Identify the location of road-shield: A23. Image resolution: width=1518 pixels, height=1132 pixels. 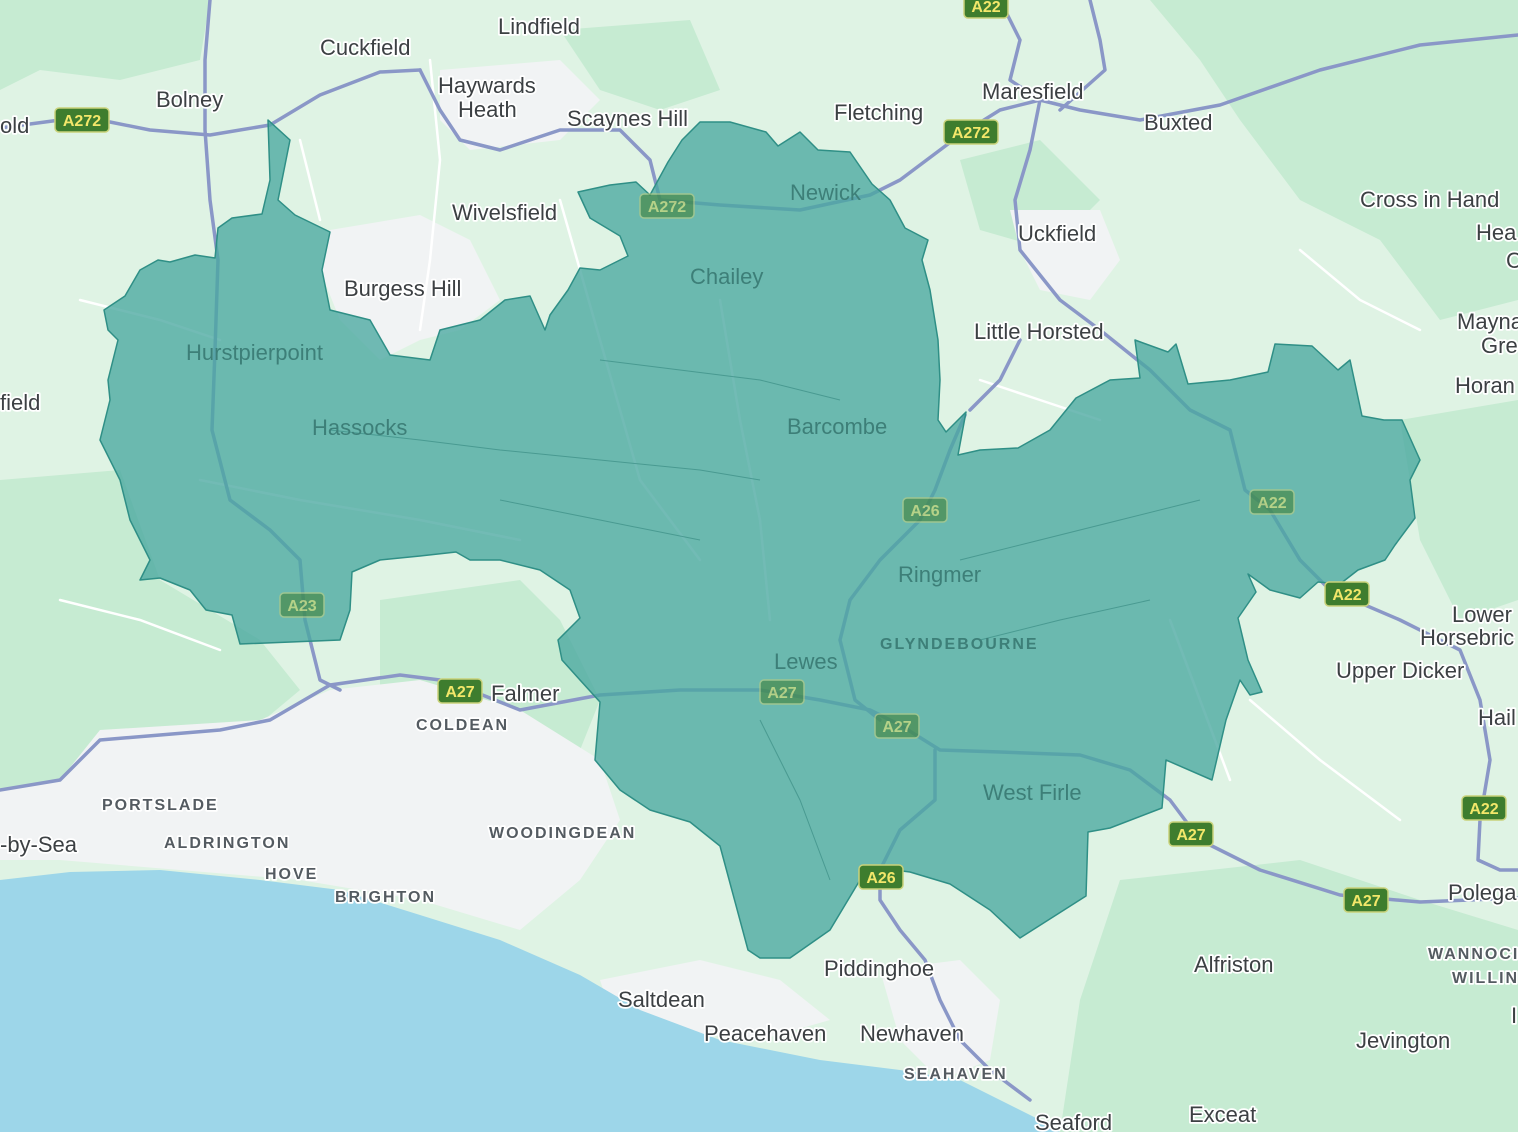
(302, 605).